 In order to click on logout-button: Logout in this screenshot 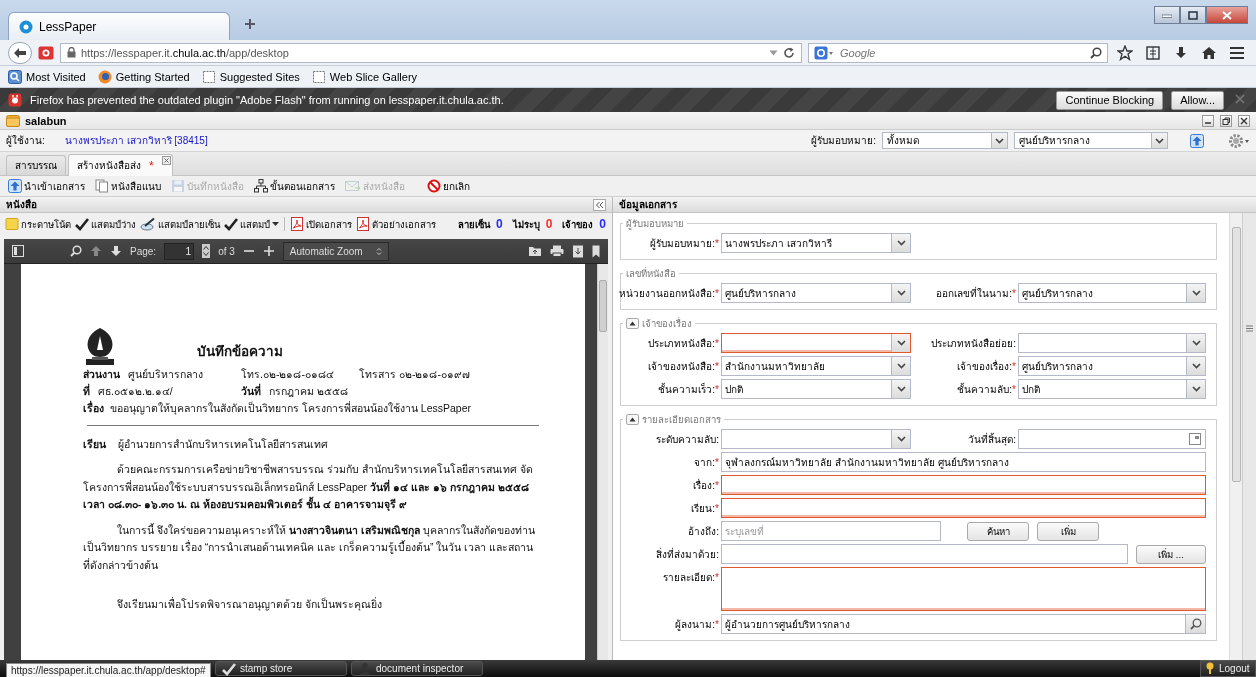, I will do `click(1228, 668)`.